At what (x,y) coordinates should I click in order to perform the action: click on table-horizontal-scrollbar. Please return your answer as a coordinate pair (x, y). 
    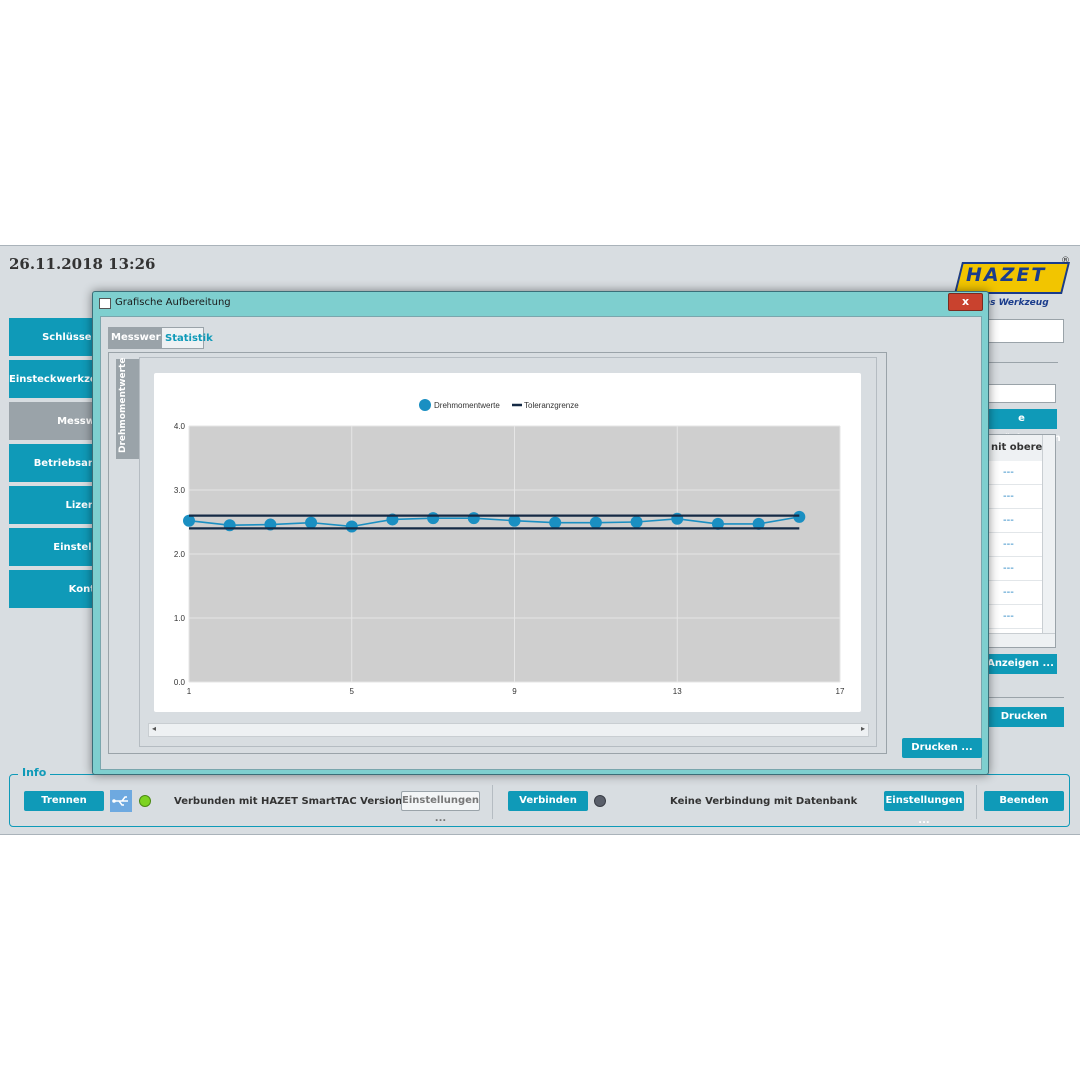
    Looking at the image, I should click on (1022, 640).